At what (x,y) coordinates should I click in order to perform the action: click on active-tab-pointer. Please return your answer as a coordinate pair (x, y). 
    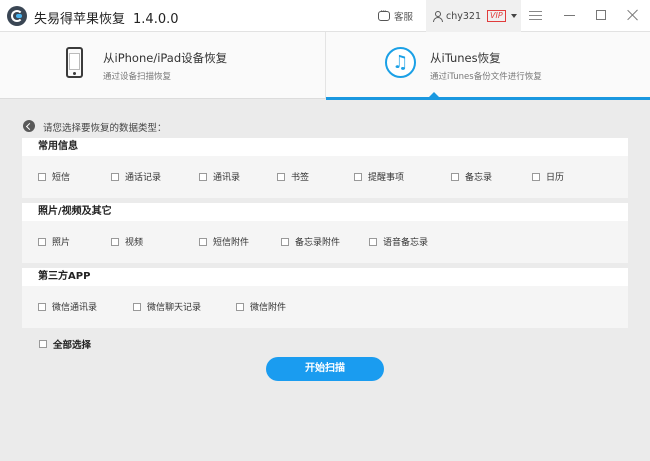
    Looking at the image, I should click on (434, 94).